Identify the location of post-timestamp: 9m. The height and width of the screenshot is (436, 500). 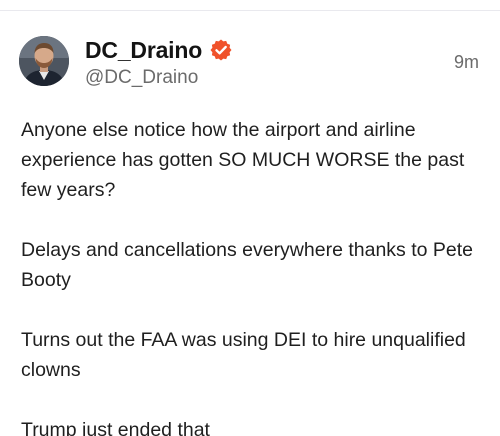
(466, 62).